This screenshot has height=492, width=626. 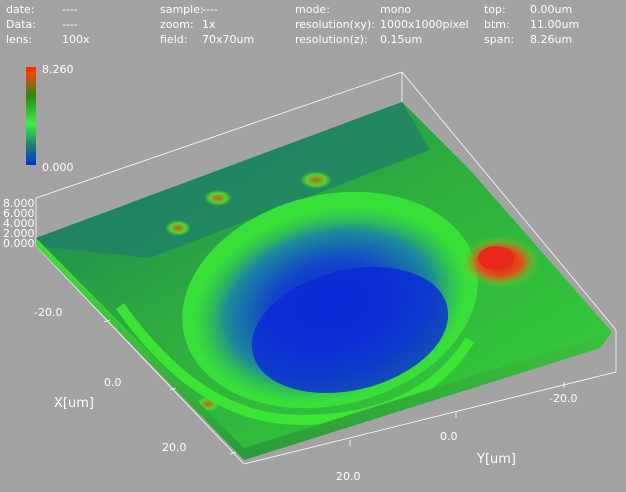 I want to click on lens-label: lens:, so click(x=19, y=39).